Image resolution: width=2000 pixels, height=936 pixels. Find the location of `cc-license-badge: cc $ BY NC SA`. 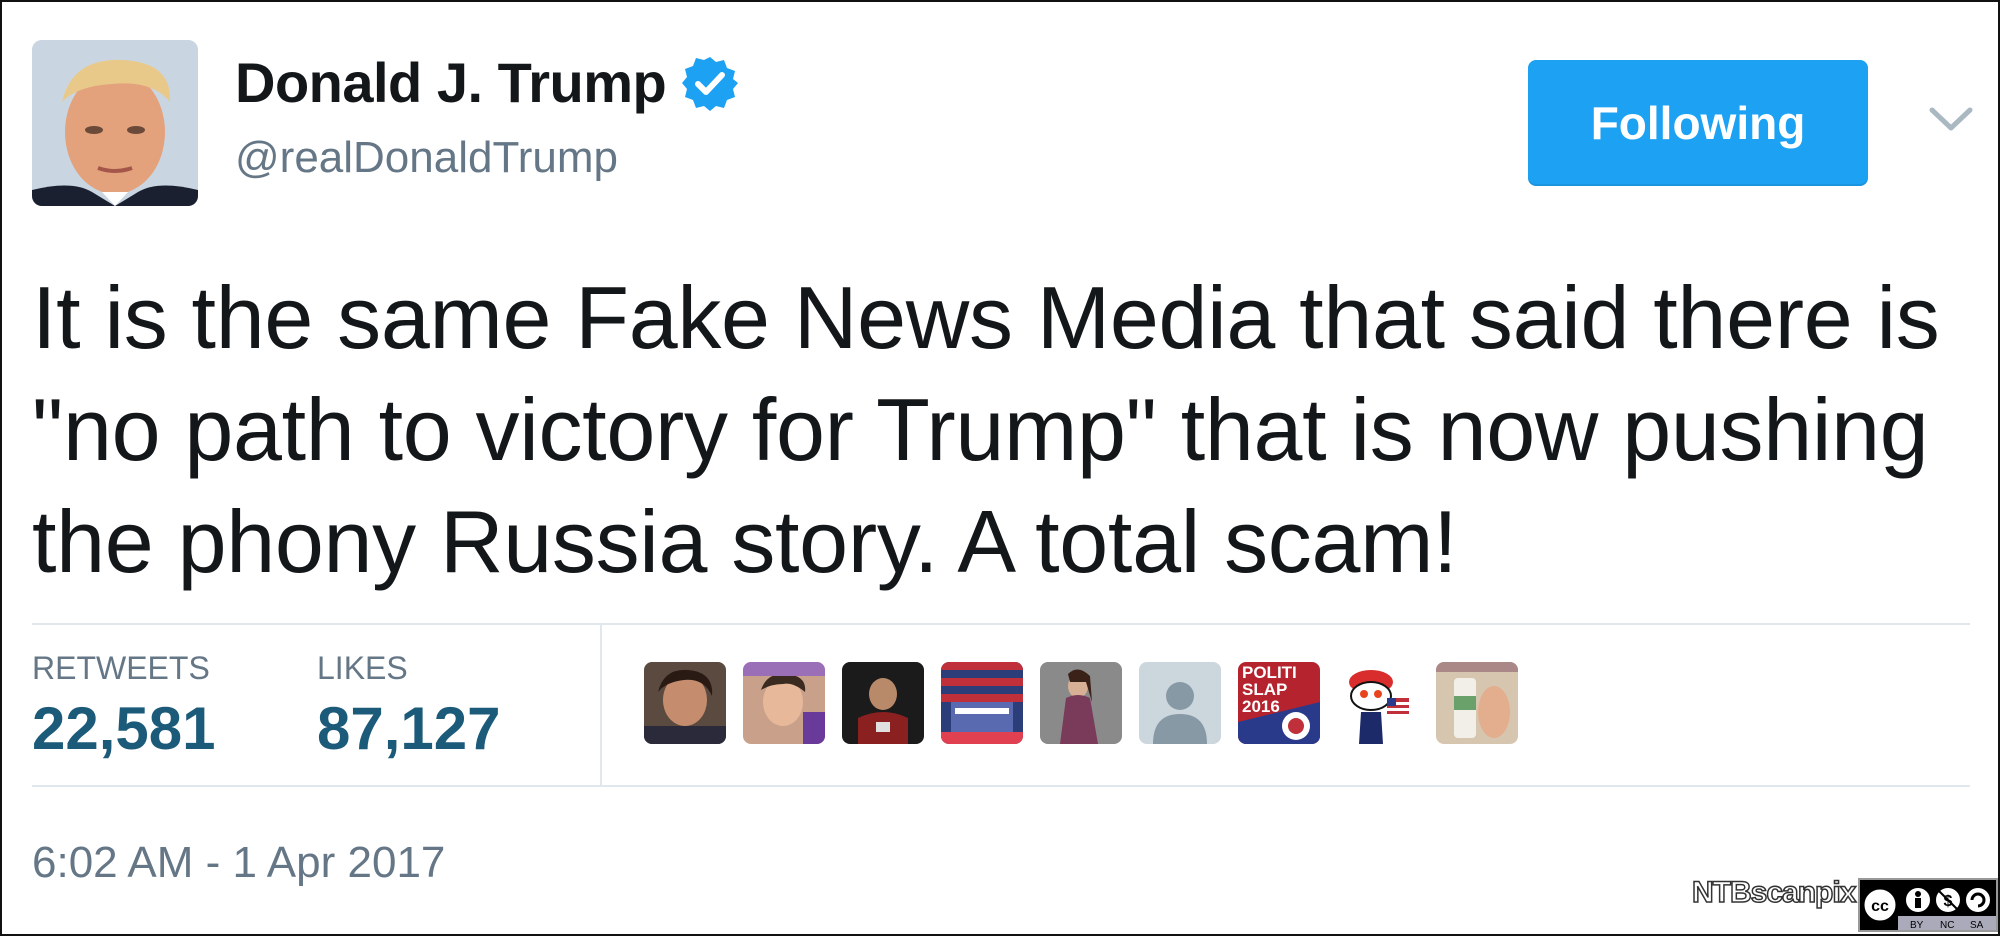

cc-license-badge: cc $ BY NC SA is located at coordinates (1928, 905).